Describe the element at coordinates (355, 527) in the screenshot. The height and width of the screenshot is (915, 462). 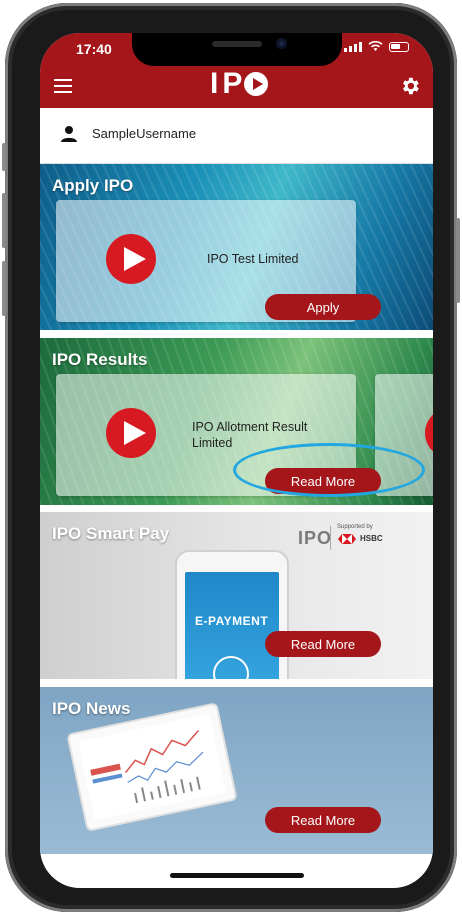
I see `supported-by-text: Supported by` at that location.